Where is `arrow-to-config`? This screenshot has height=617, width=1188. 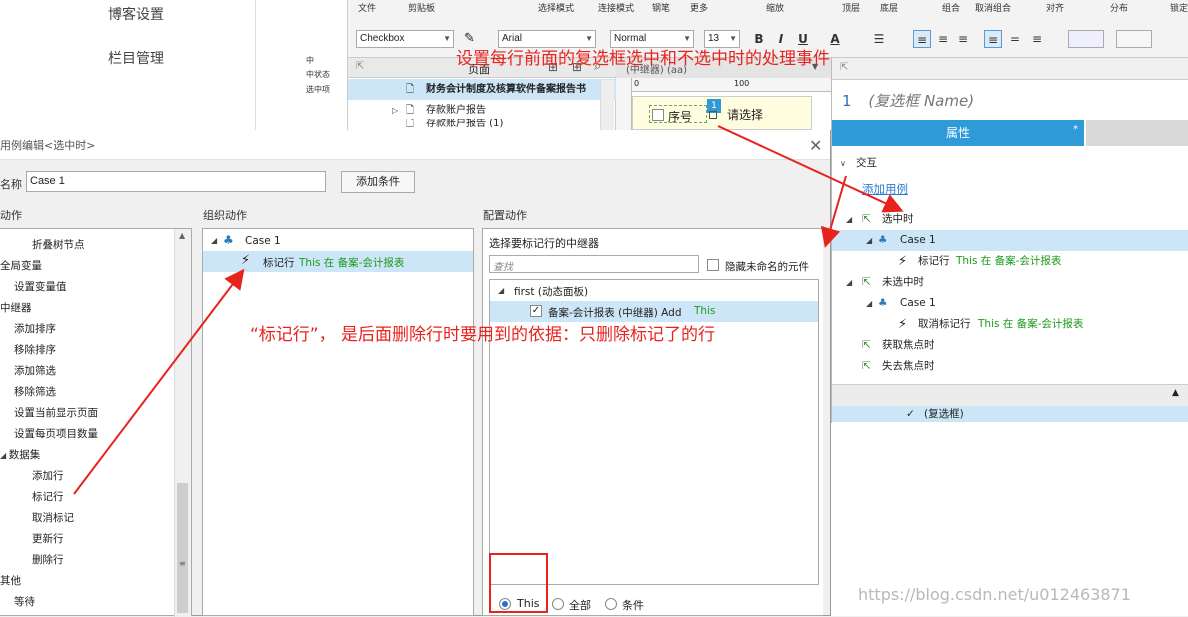 arrow-to-config is located at coordinates (833, 211).